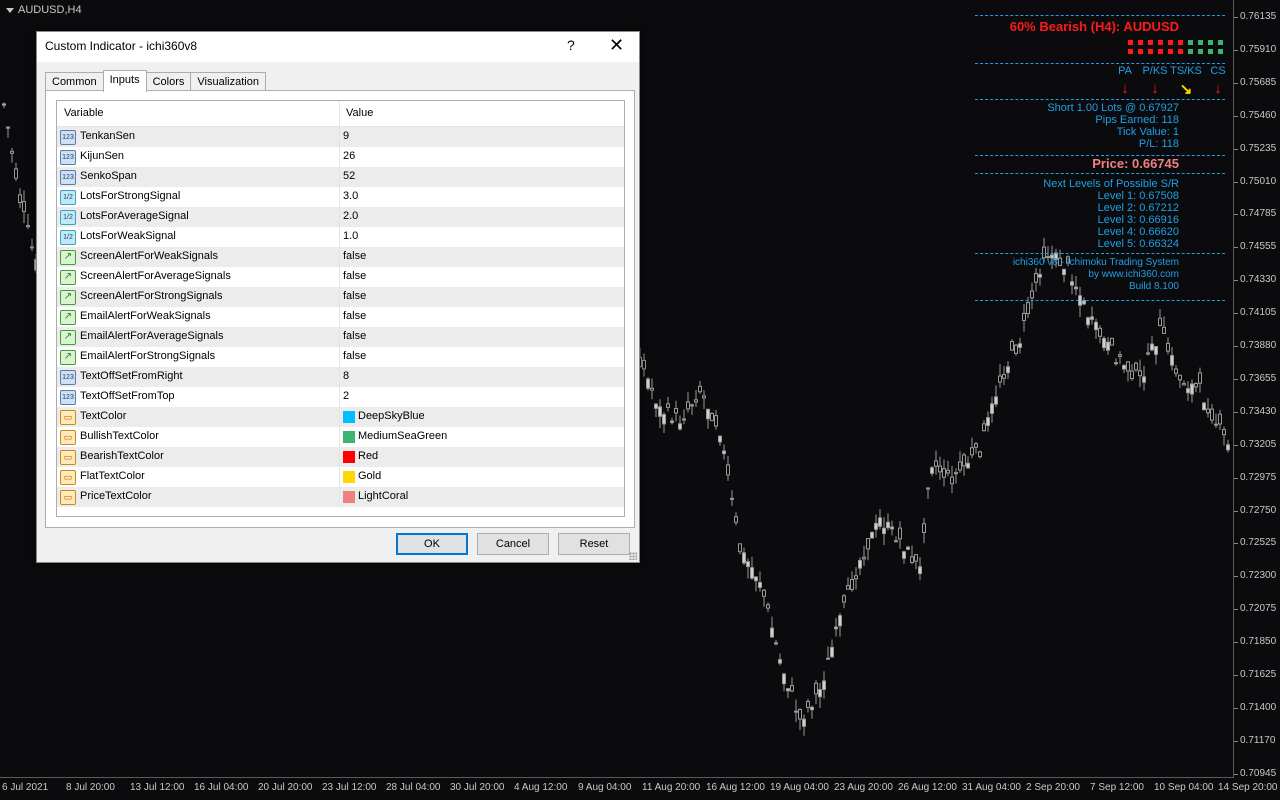  What do you see at coordinates (121, 46) in the screenshot?
I see `dialog-title: Custom Indicator - ichi360v8` at bounding box center [121, 46].